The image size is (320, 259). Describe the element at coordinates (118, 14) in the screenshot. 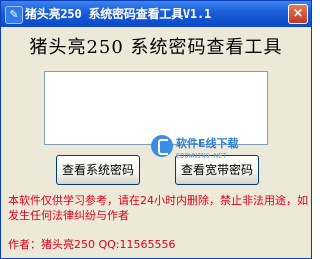

I see `window-title: 猪头亮250 系统密码查看工具V1.1` at that location.